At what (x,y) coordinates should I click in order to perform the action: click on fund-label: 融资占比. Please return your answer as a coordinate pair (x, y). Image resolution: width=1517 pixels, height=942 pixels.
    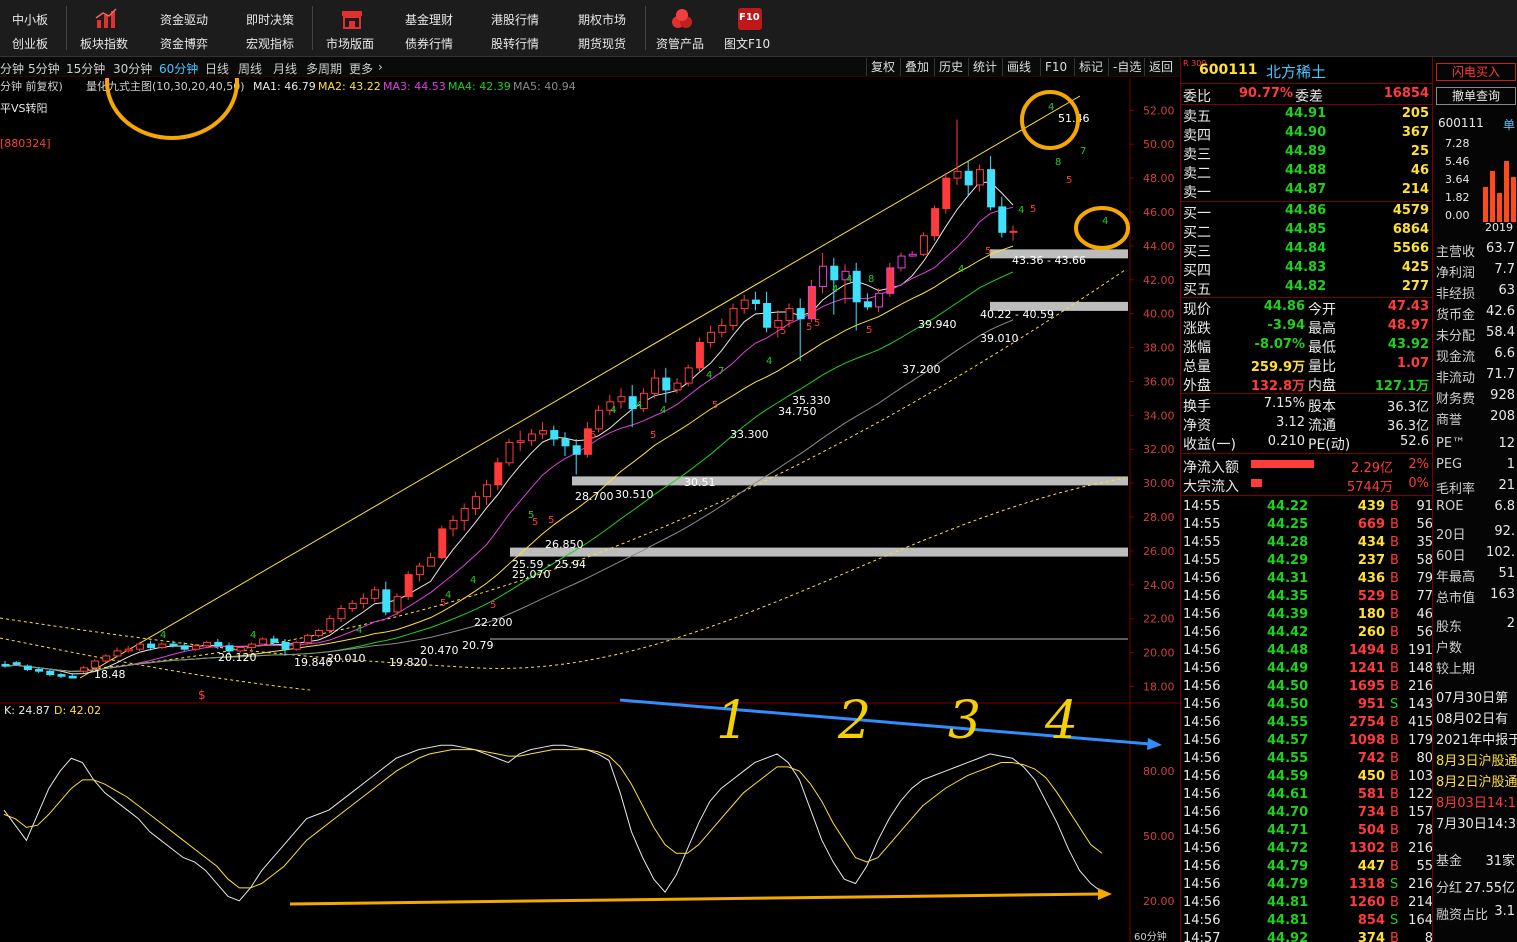
    Looking at the image, I should click on (1462, 915).